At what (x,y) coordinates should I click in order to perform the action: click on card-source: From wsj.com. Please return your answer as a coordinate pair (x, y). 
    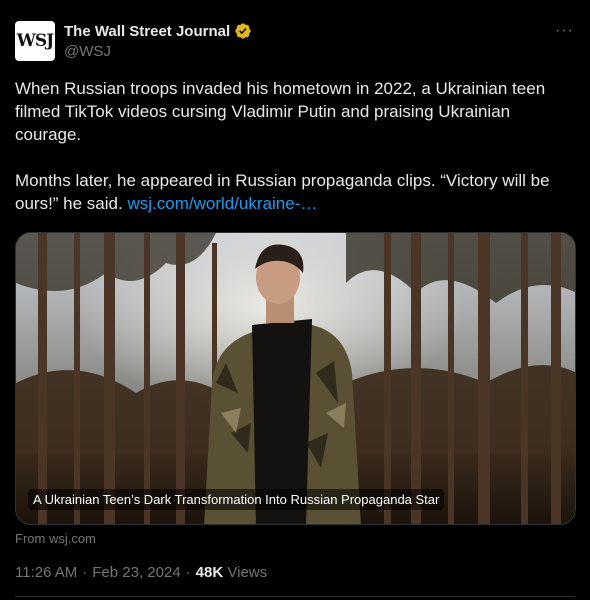
    Looking at the image, I should click on (55, 538).